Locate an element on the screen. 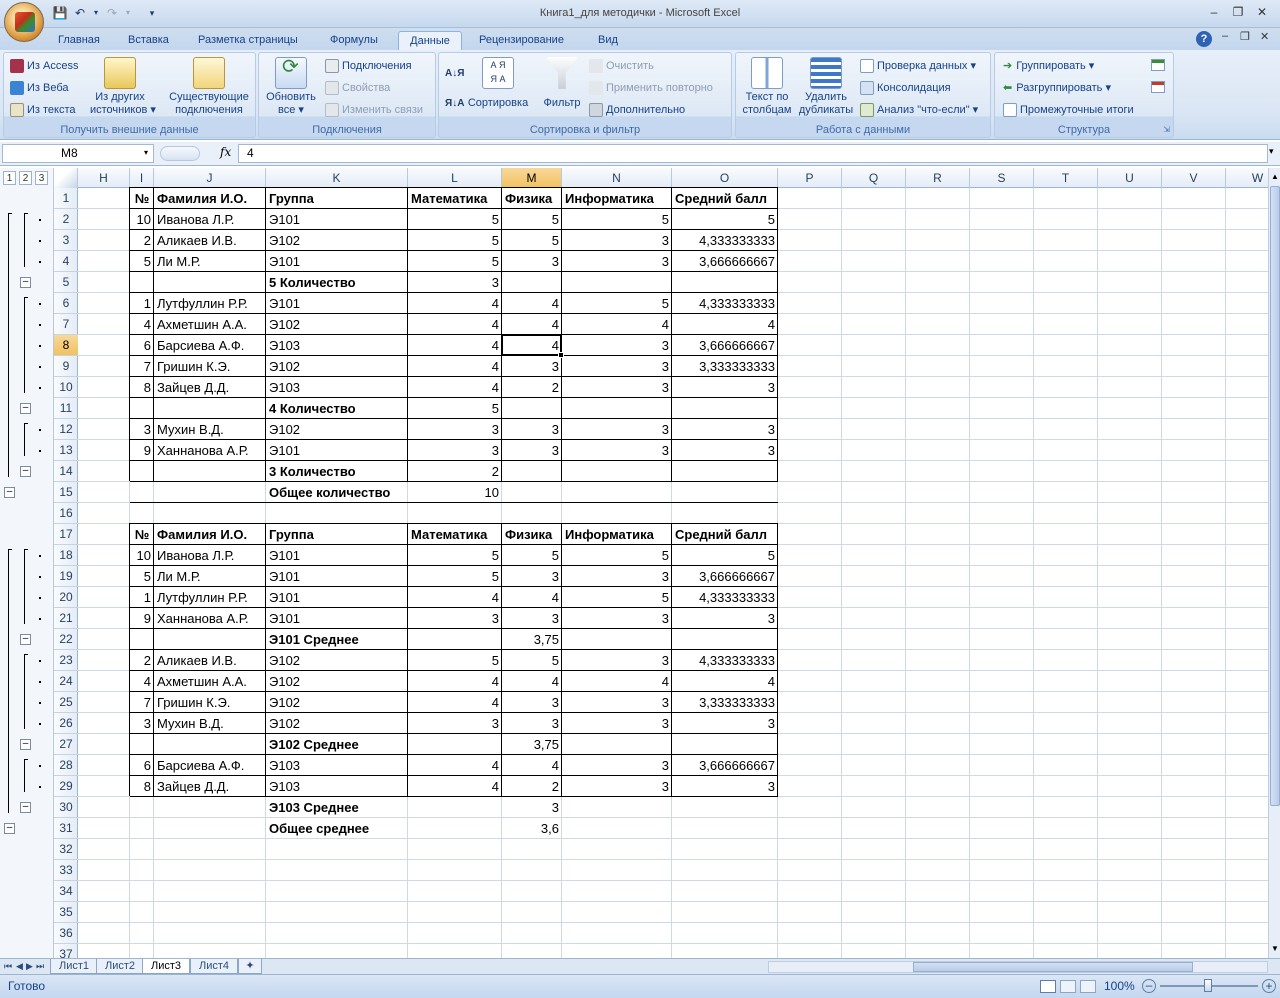 This screenshot has width=1280, height=998. prev-sheet-icon: ◀ is located at coordinates (21, 966).